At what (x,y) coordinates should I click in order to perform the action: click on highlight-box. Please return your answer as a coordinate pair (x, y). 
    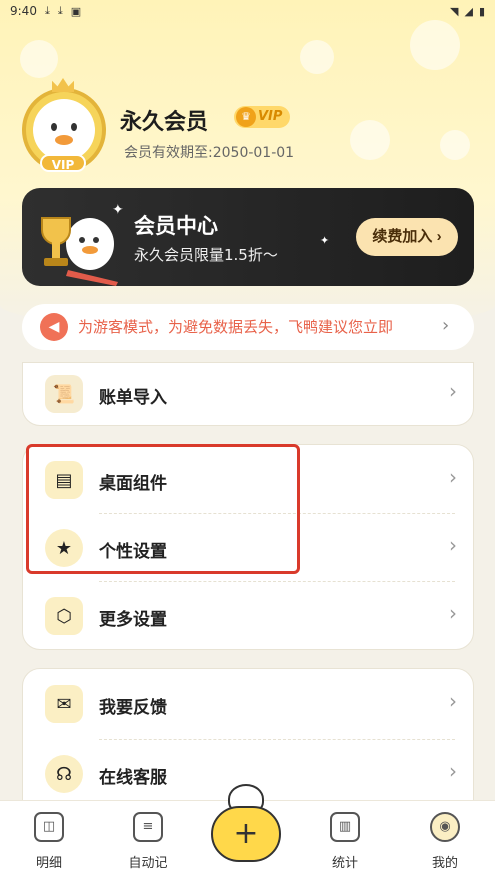
    Looking at the image, I should click on (163, 509).